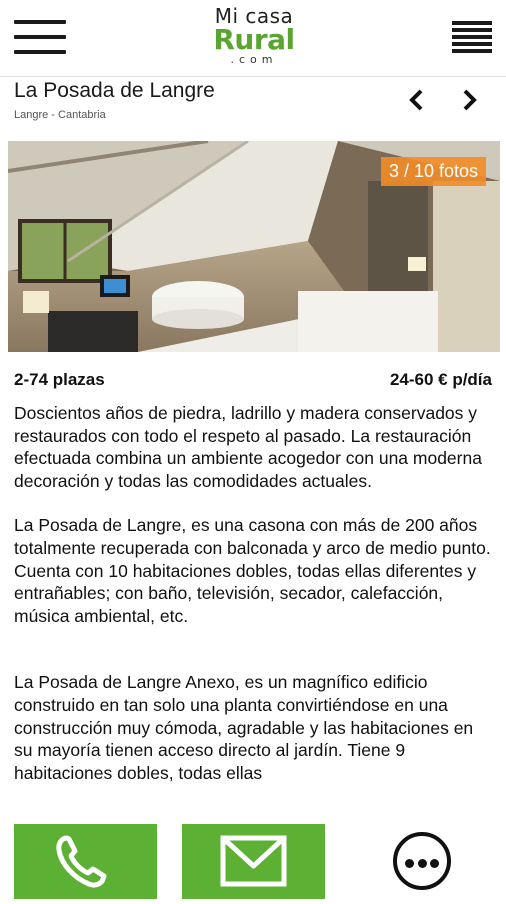 This screenshot has height=904, width=506. What do you see at coordinates (472, 37) in the screenshot?
I see `list-view-icon` at bounding box center [472, 37].